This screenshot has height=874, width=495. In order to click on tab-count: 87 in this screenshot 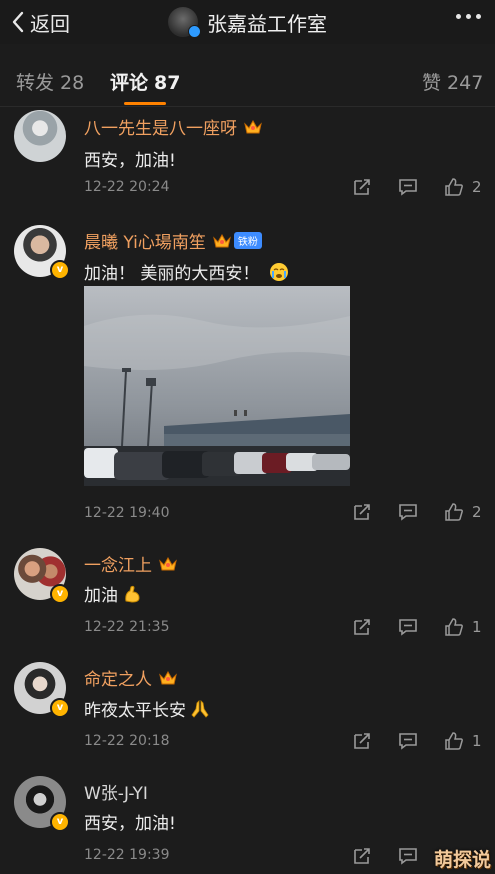, I will do `click(167, 83)`.